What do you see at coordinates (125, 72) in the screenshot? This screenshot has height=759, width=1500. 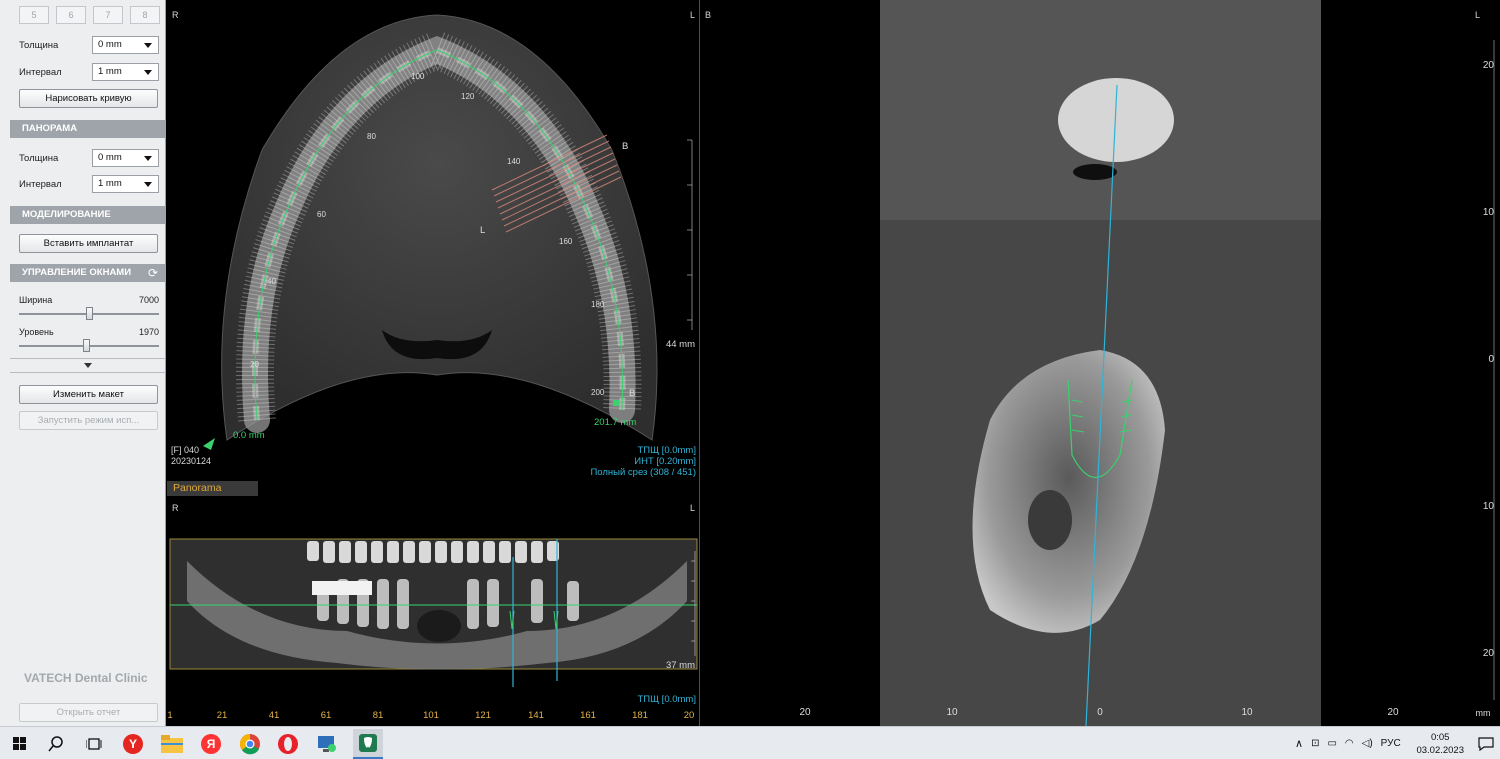 I see `slice-interval-select: 1 mm` at bounding box center [125, 72].